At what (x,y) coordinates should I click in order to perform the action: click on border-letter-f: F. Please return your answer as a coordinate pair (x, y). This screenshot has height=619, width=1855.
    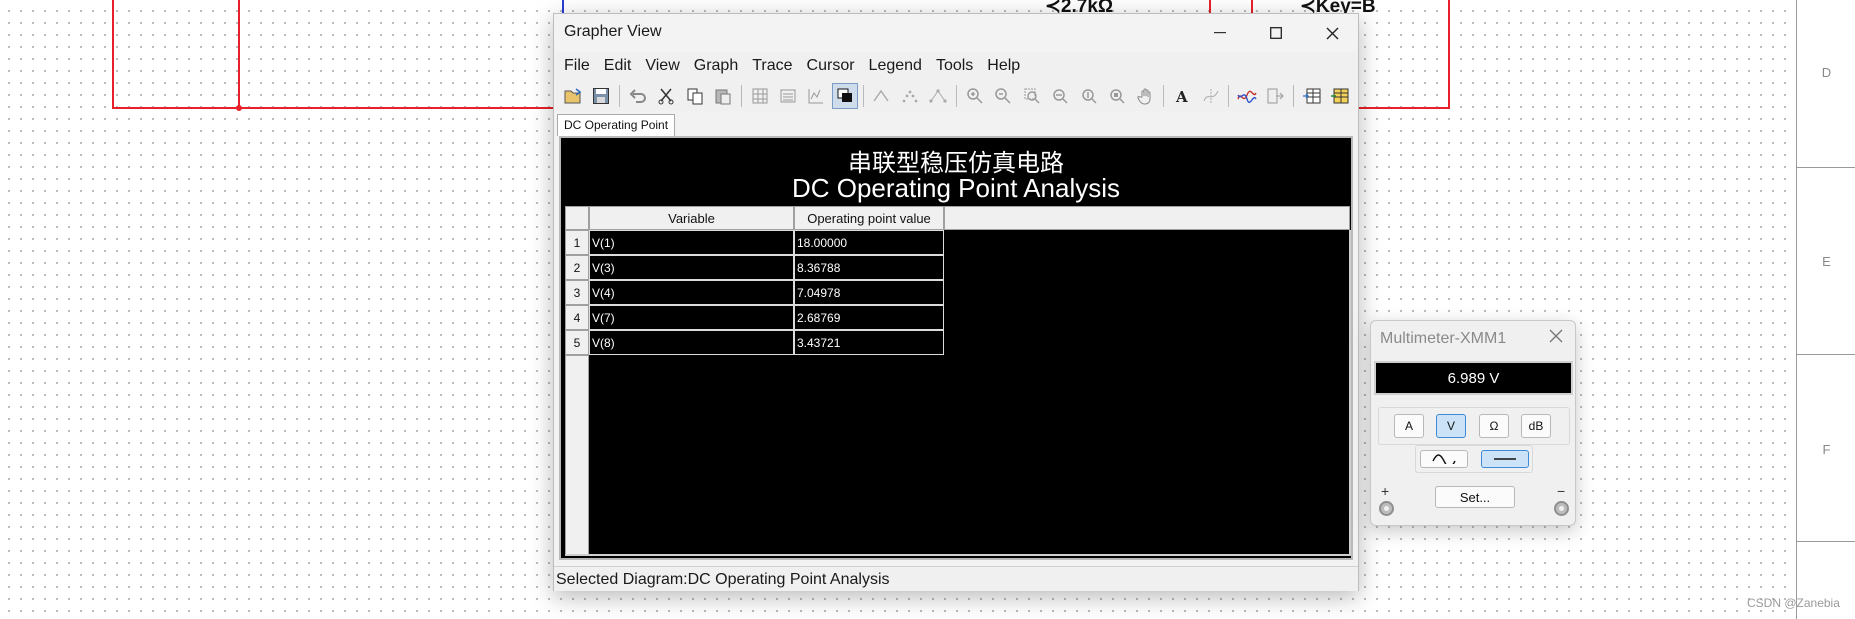
    Looking at the image, I should click on (1826, 449).